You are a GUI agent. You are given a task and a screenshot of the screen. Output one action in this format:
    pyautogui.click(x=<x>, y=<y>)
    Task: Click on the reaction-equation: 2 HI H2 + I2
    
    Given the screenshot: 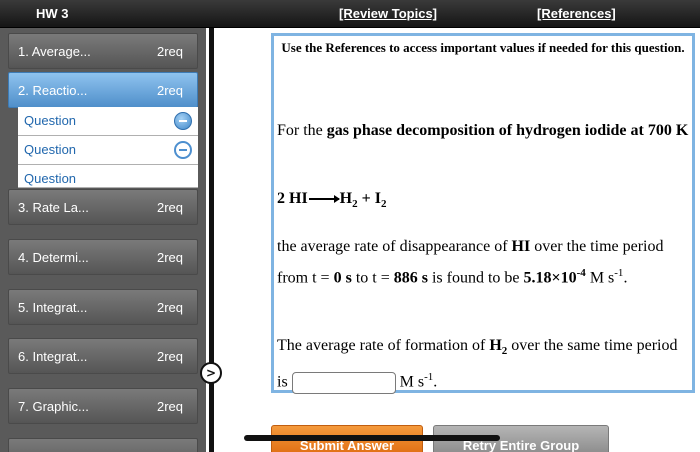 What is the action you would take?
    pyautogui.click(x=332, y=200)
    